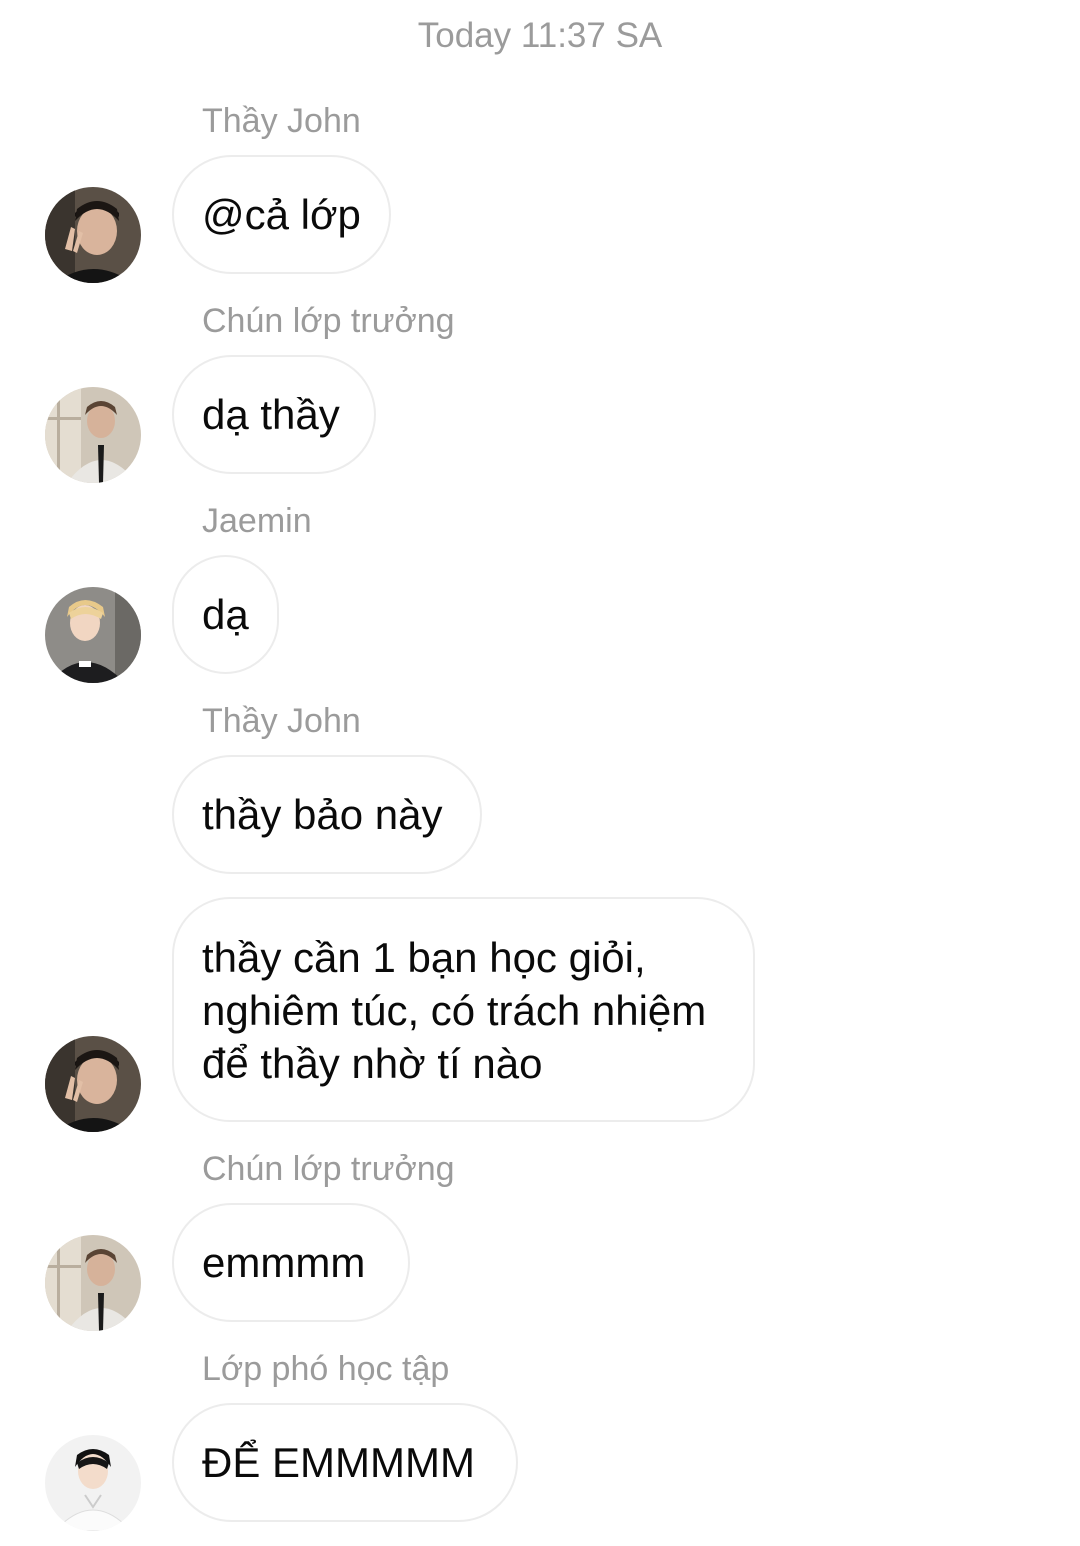 The height and width of the screenshot is (1546, 1080). What do you see at coordinates (327, 814) in the screenshot?
I see `message-bubble: thầy bảo này` at bounding box center [327, 814].